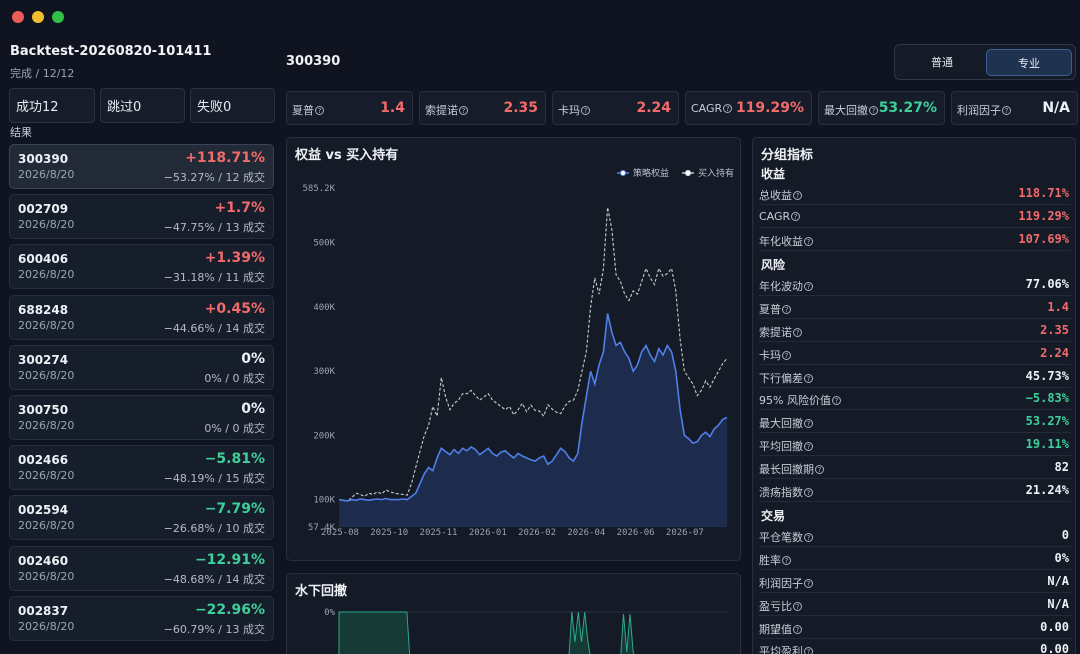  Describe the element at coordinates (780, 606) in the screenshot. I see `group-row-label: 盈亏比?` at that location.